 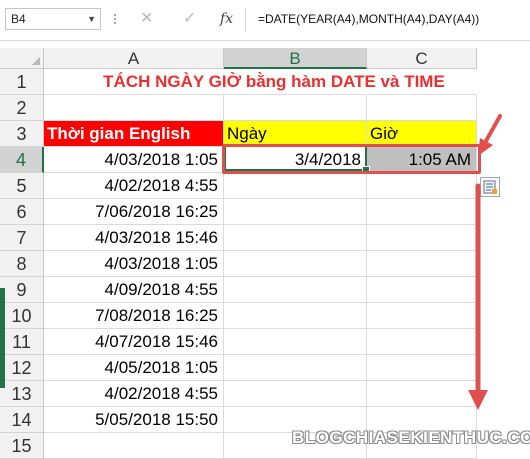 What do you see at coordinates (91, 19) in the screenshot?
I see `chevron-down-icon: ▼` at bounding box center [91, 19].